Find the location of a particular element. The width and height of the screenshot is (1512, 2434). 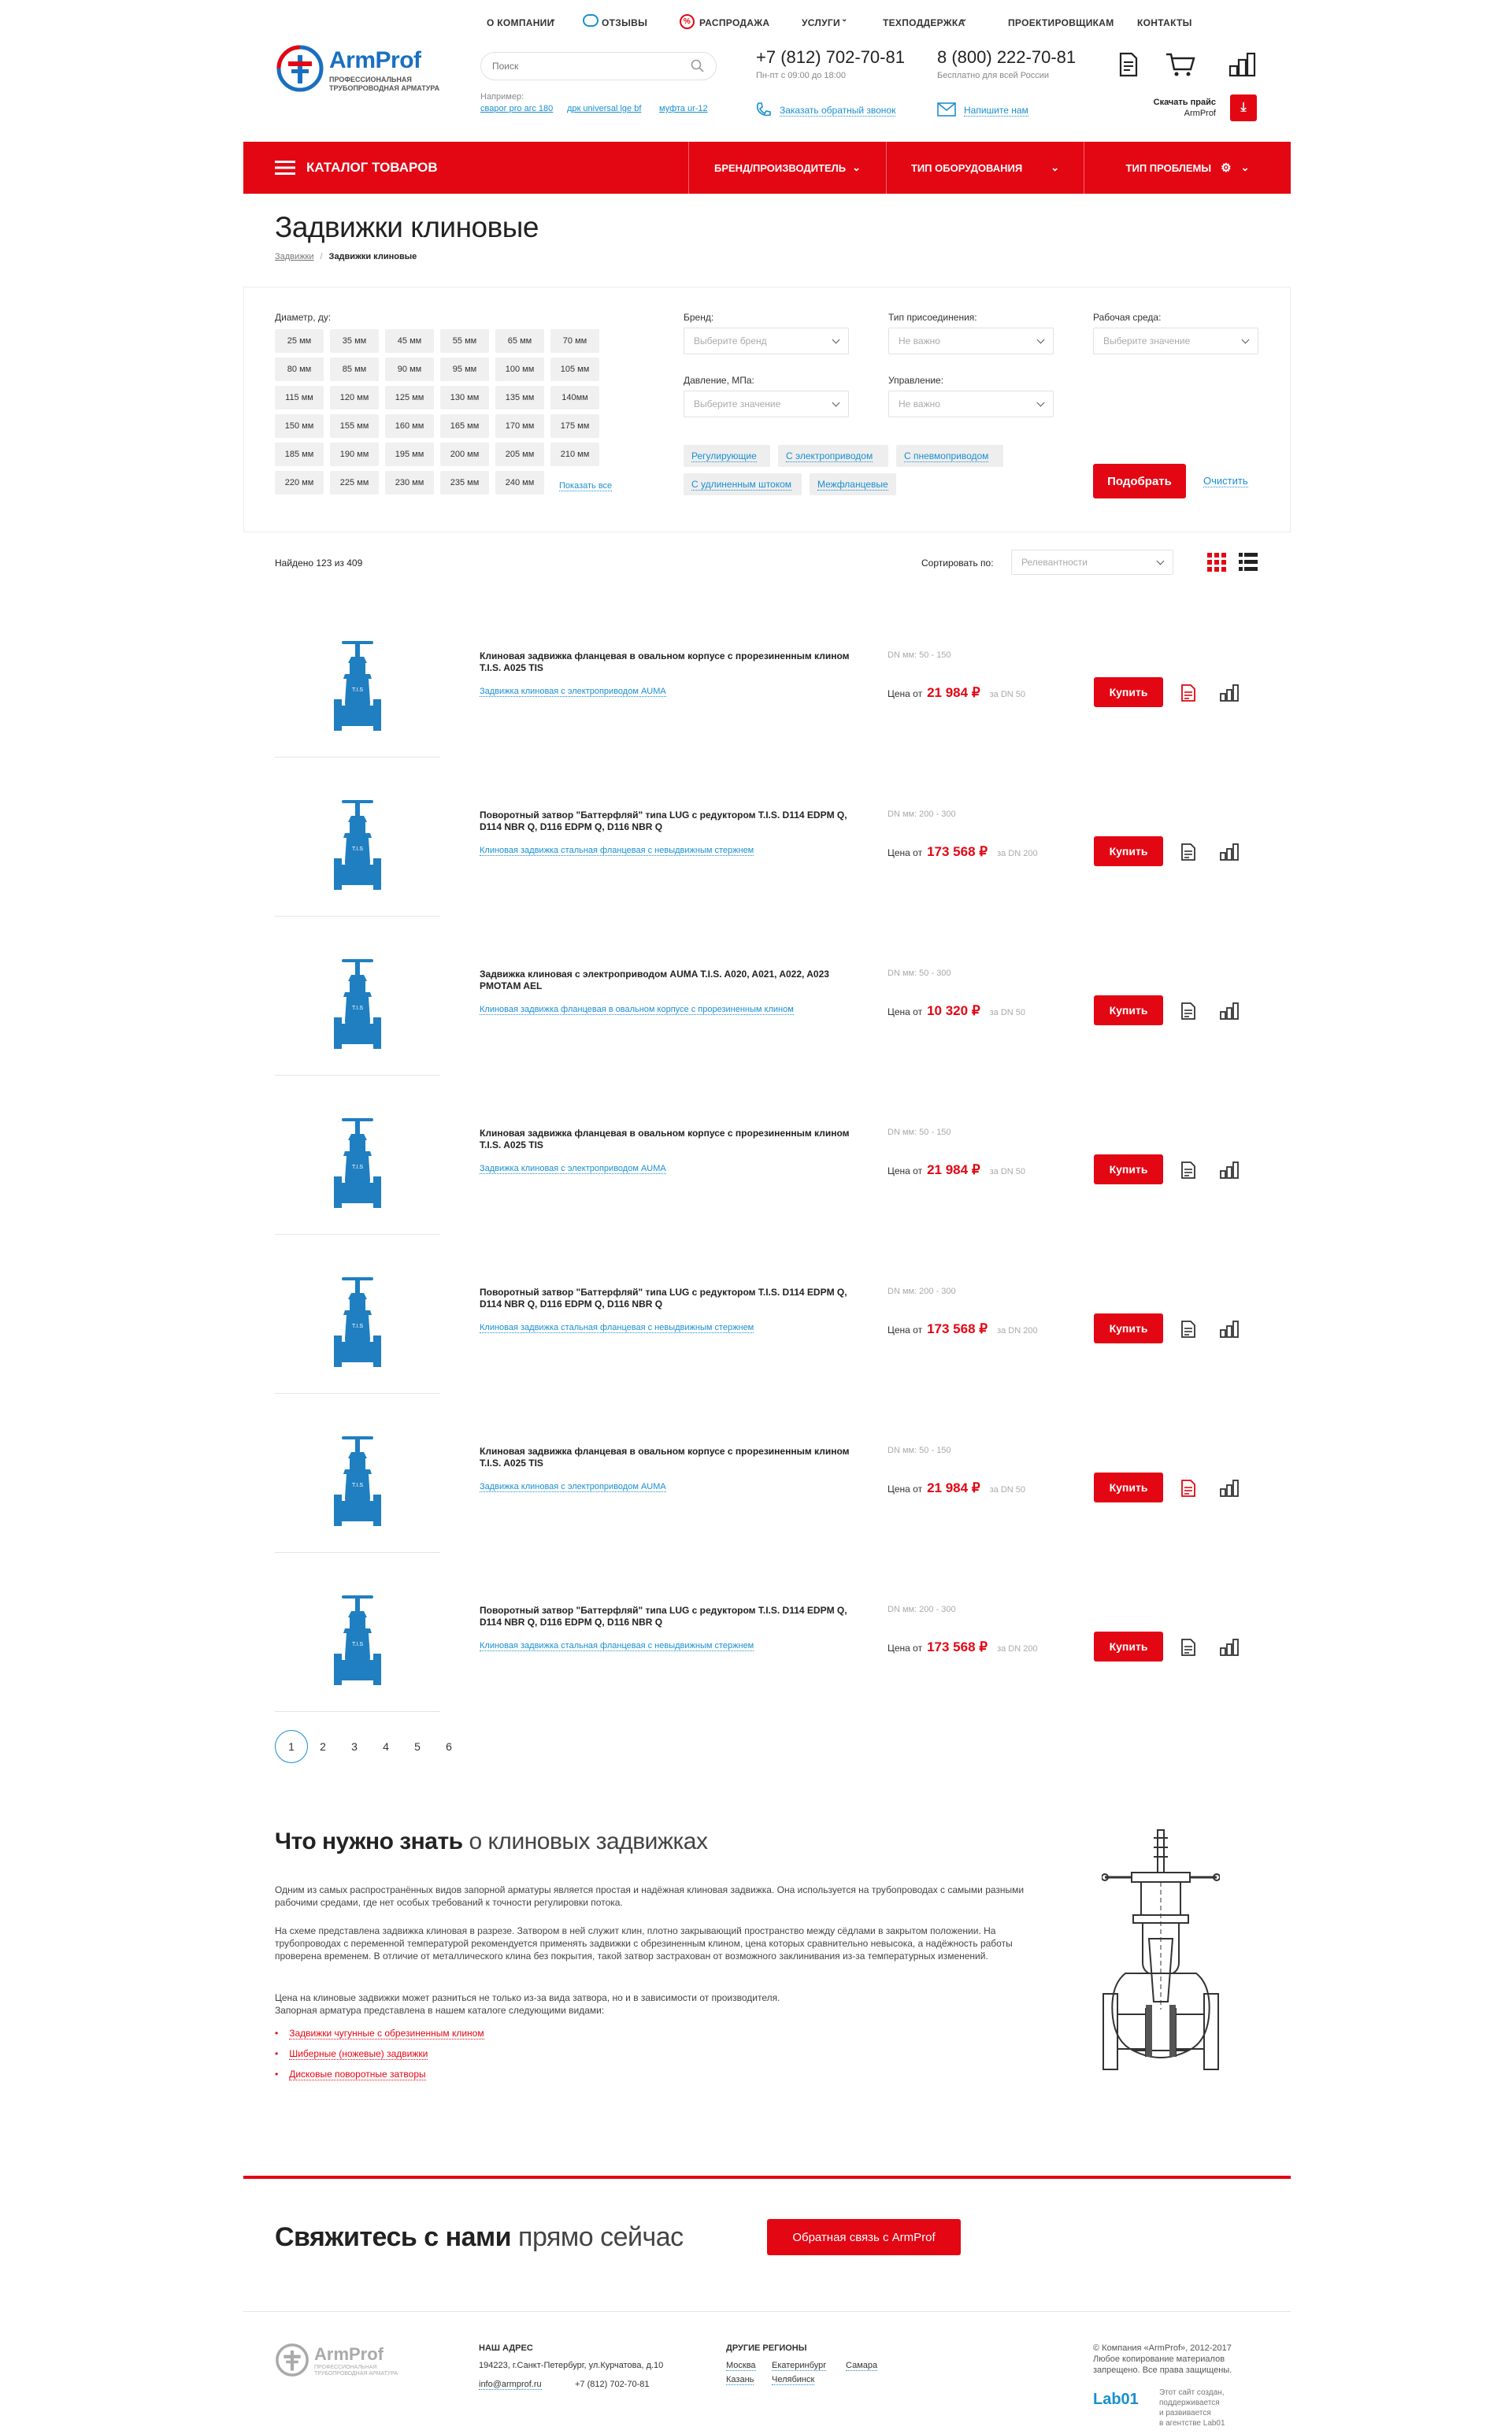

diameter-option: 190 мм is located at coordinates (354, 454).